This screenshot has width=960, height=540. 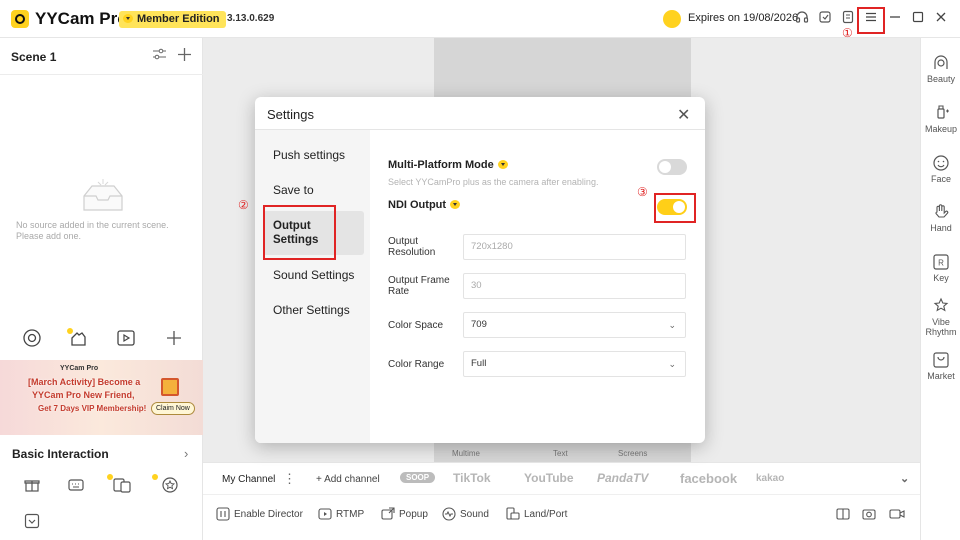 I want to click on sound-icon, so click(x=449, y=514).